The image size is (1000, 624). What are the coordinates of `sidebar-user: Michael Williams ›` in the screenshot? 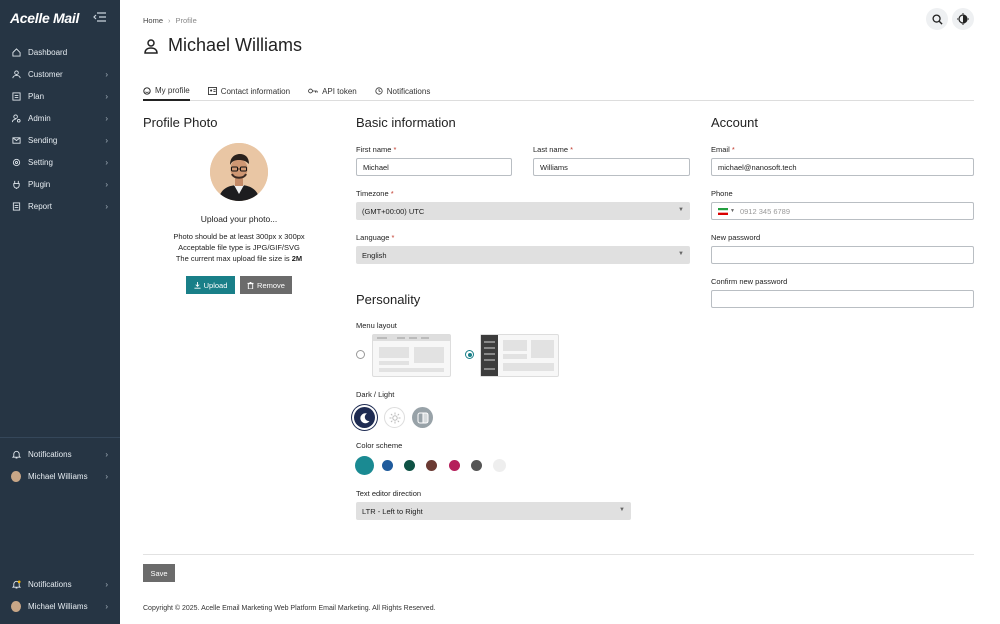 It's located at (60, 476).